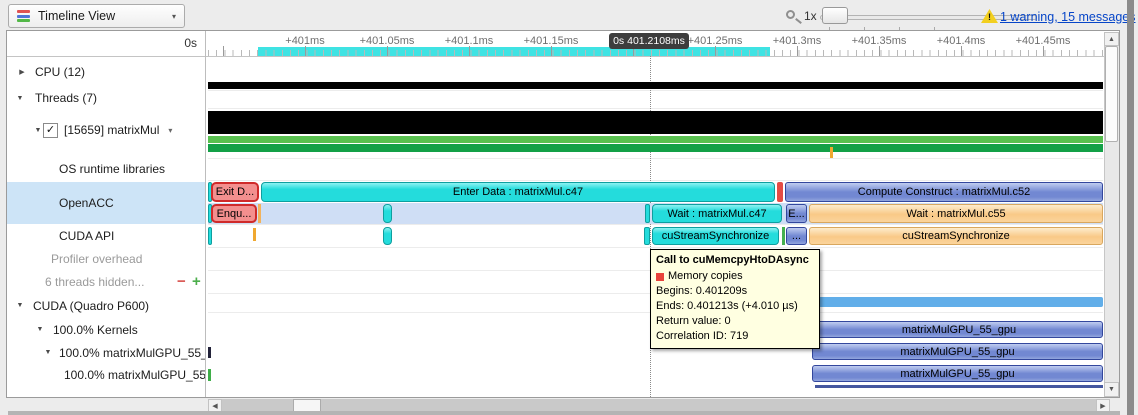 The image size is (1138, 415). What do you see at coordinates (732, 260) in the screenshot?
I see `tooltip-title: Call to cuMemcpyHtoDAsync` at bounding box center [732, 260].